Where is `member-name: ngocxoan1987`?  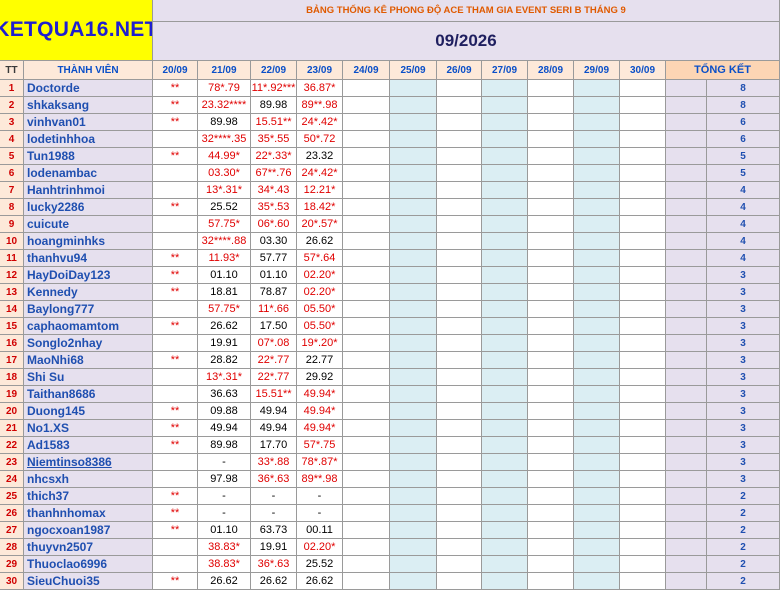 member-name: ngocxoan1987 is located at coordinates (88, 530).